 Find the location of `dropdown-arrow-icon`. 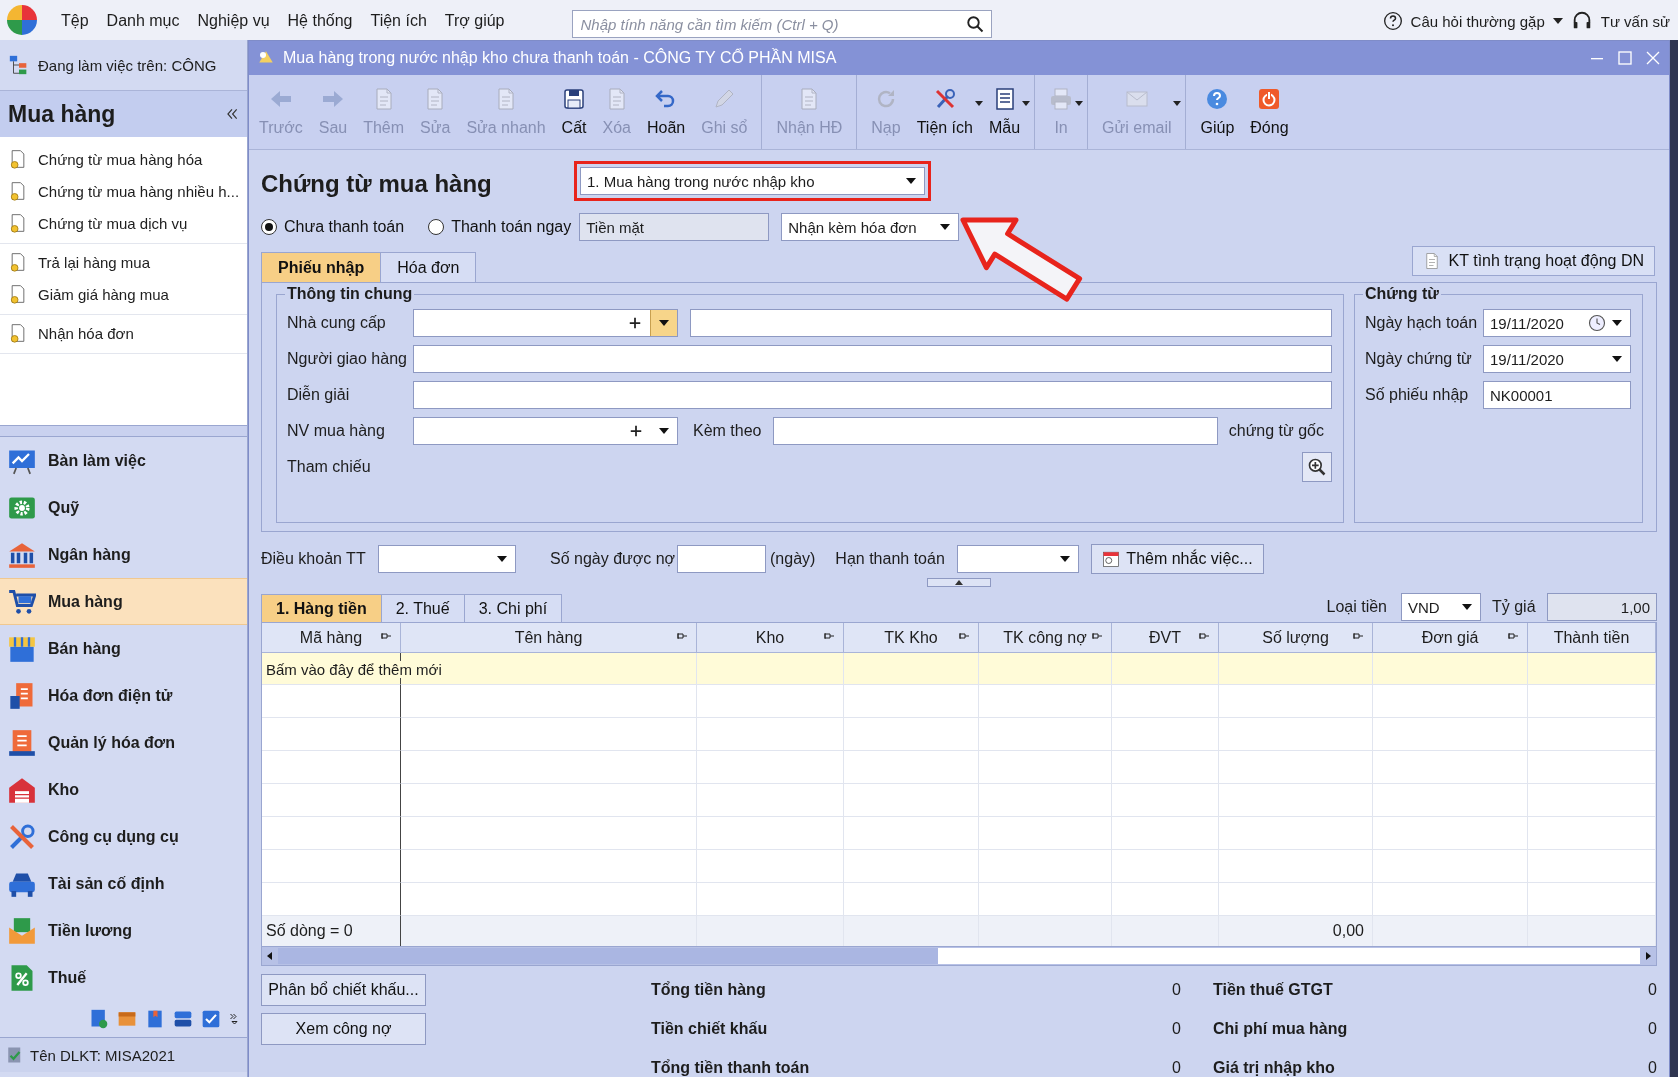

dropdown-arrow-icon is located at coordinates (1617, 359).